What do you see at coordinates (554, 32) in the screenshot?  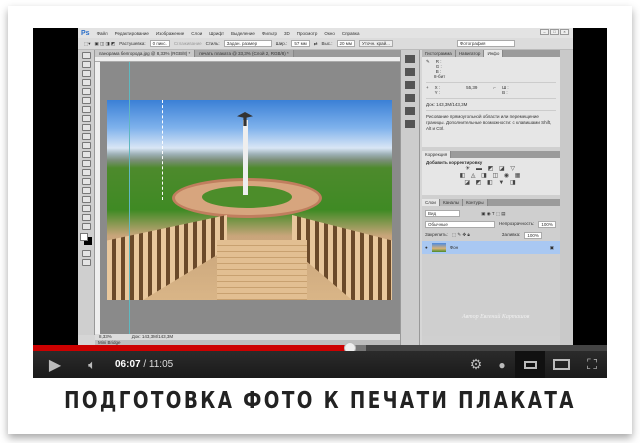 I see `maximize-icon: □` at bounding box center [554, 32].